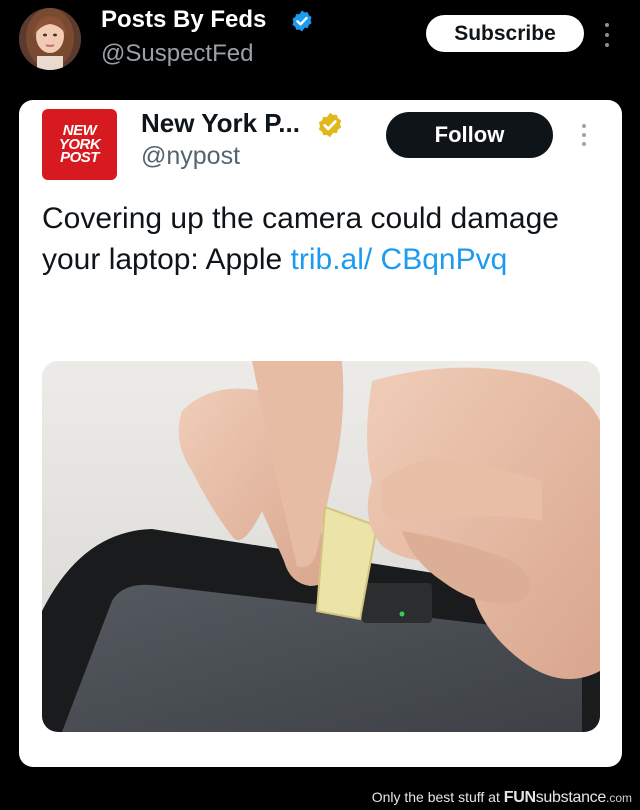 Image resolution: width=640 pixels, height=810 pixels. Describe the element at coordinates (607, 35) in the screenshot. I see `more-options-icon` at that location.